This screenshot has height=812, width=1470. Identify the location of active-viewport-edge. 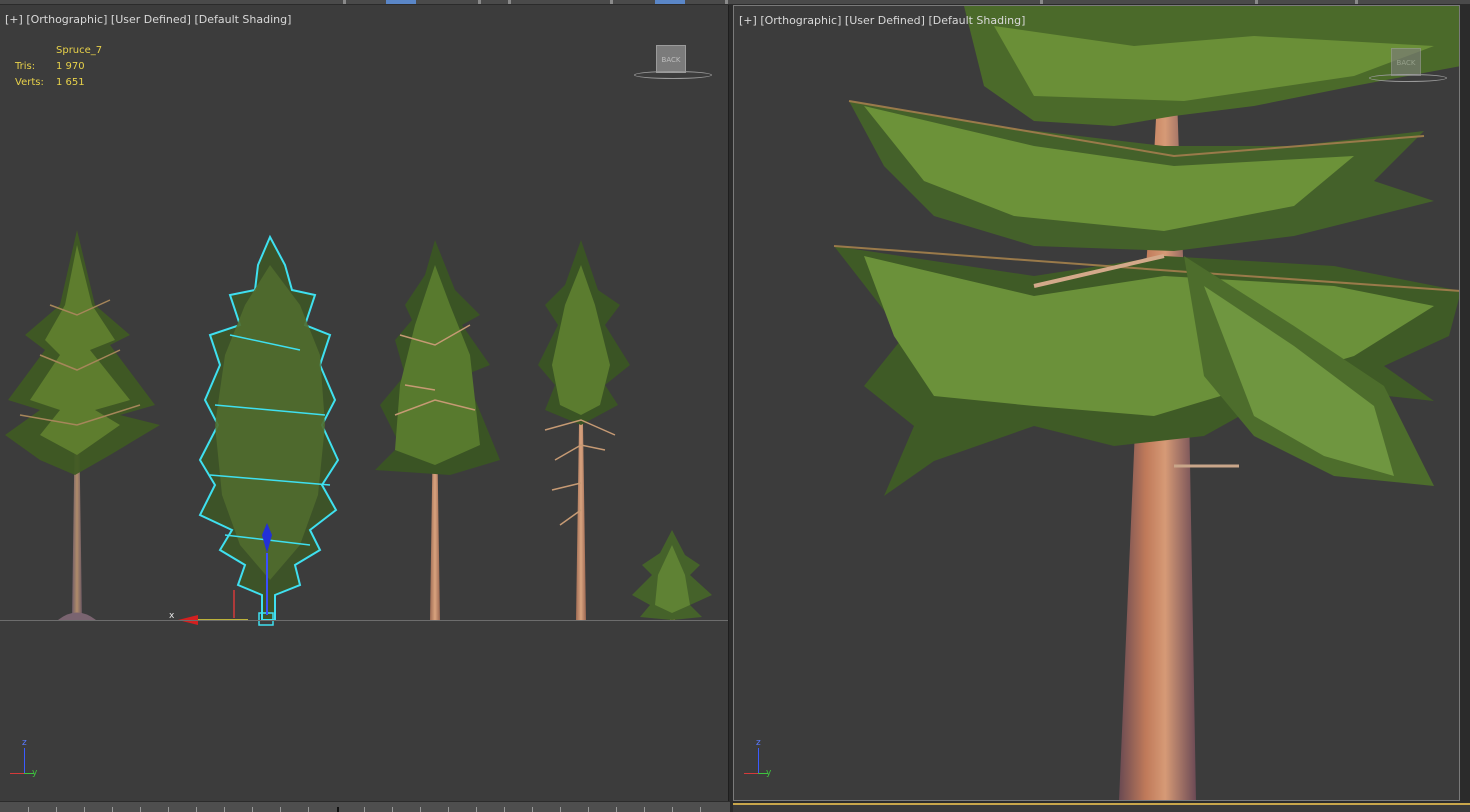
(1101, 807).